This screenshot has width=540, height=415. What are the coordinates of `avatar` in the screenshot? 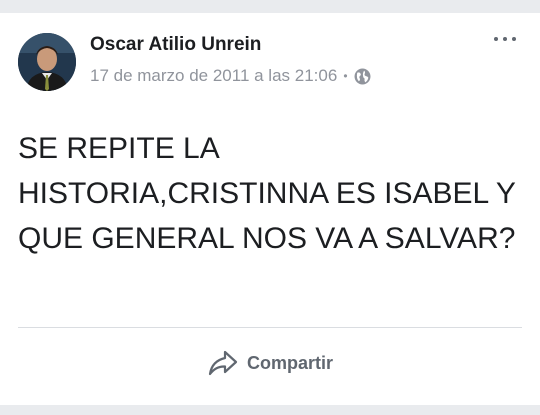 It's located at (47, 62).